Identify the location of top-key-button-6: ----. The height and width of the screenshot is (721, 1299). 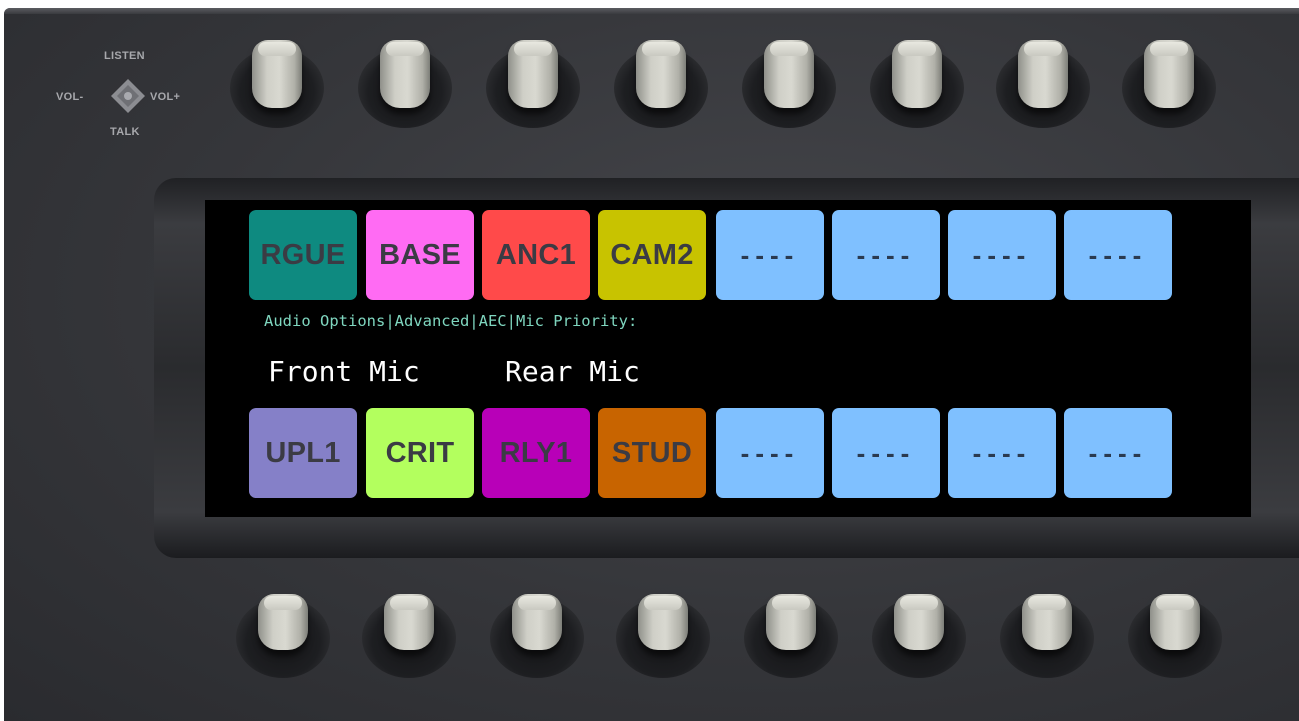
(886, 255).